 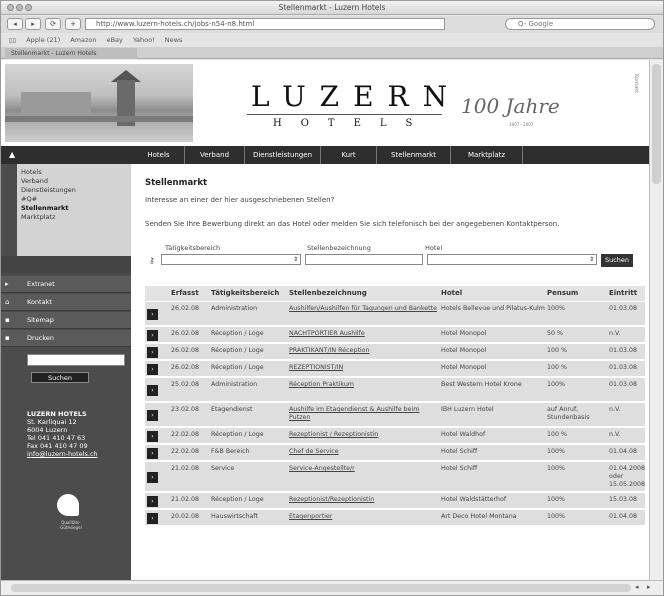 I want to click on filter-search-button: Suchen, so click(x=617, y=260).